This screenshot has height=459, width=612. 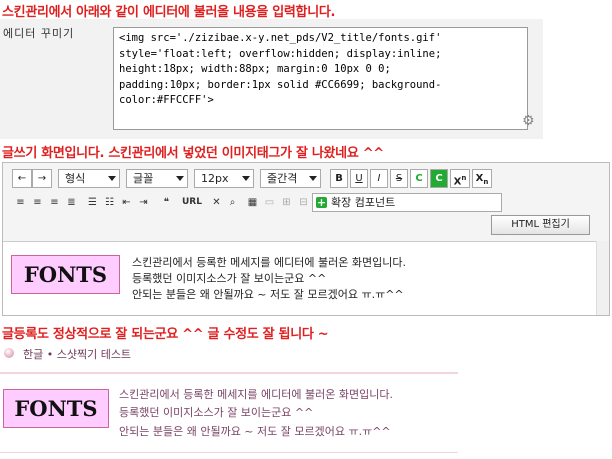 What do you see at coordinates (252, 202) in the screenshot?
I see `table-icon: ▦` at bounding box center [252, 202].